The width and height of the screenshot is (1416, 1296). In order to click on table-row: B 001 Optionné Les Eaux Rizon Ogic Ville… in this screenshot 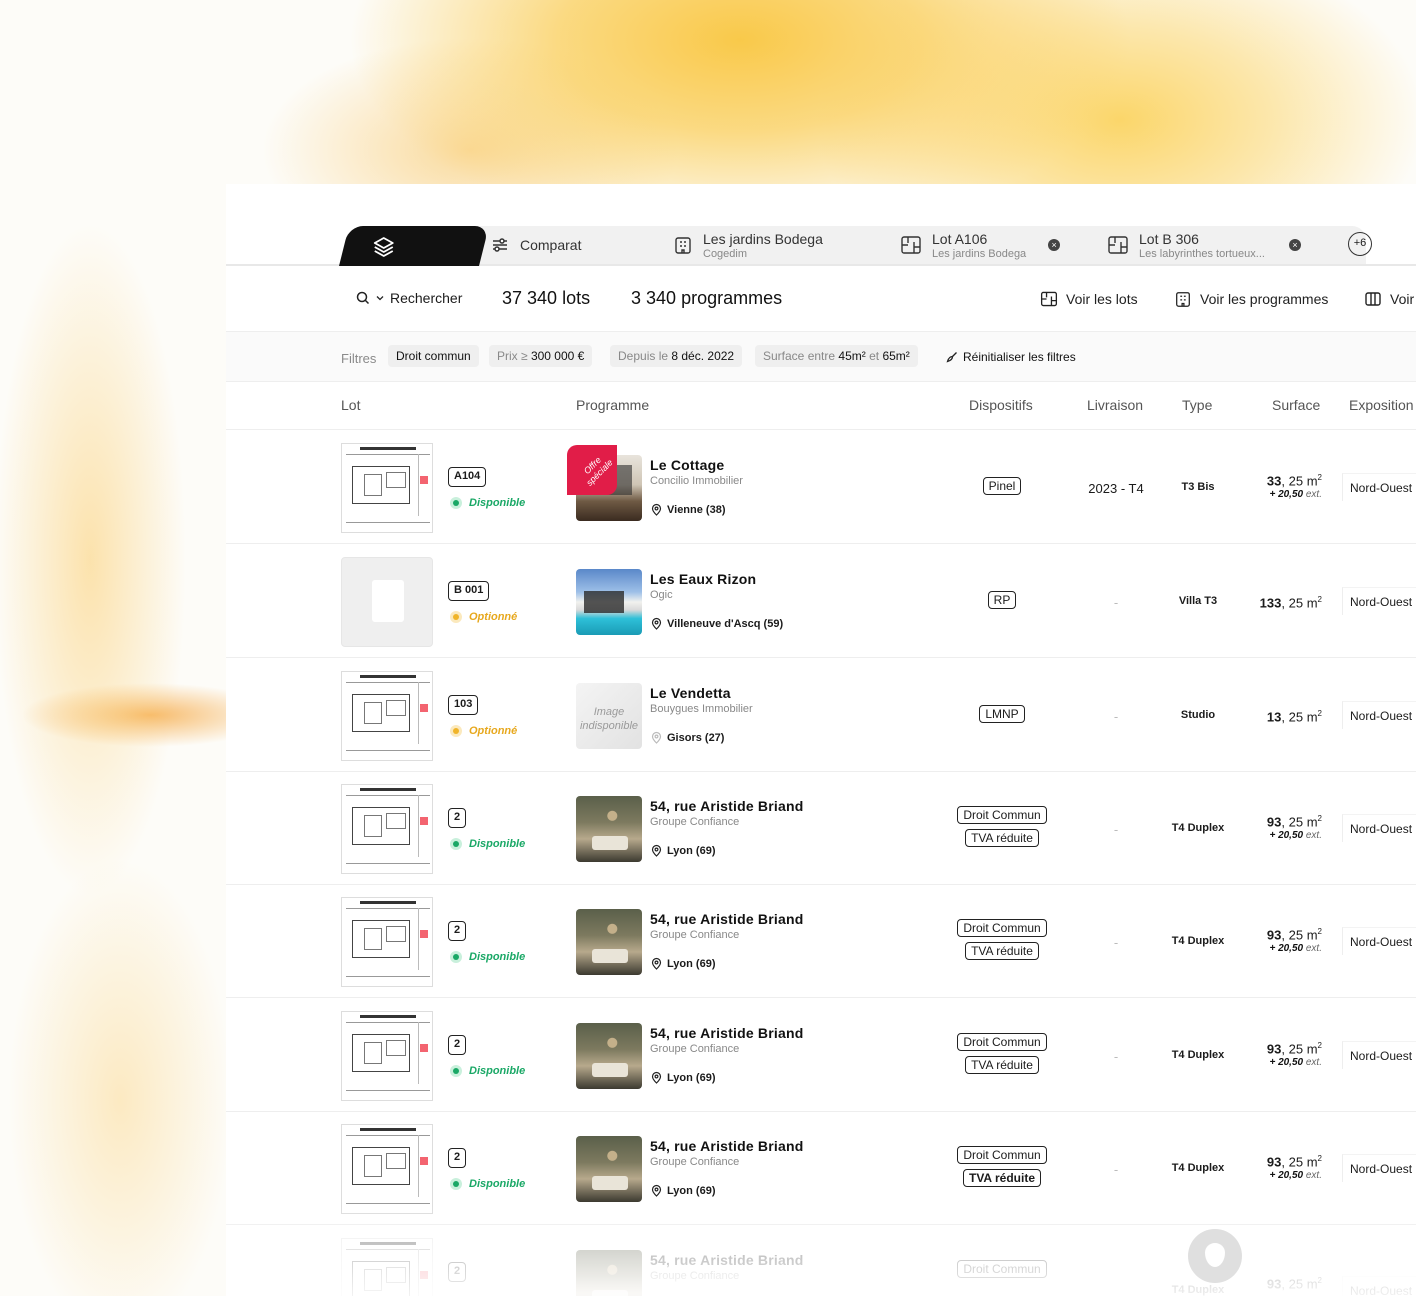, I will do `click(821, 601)`.